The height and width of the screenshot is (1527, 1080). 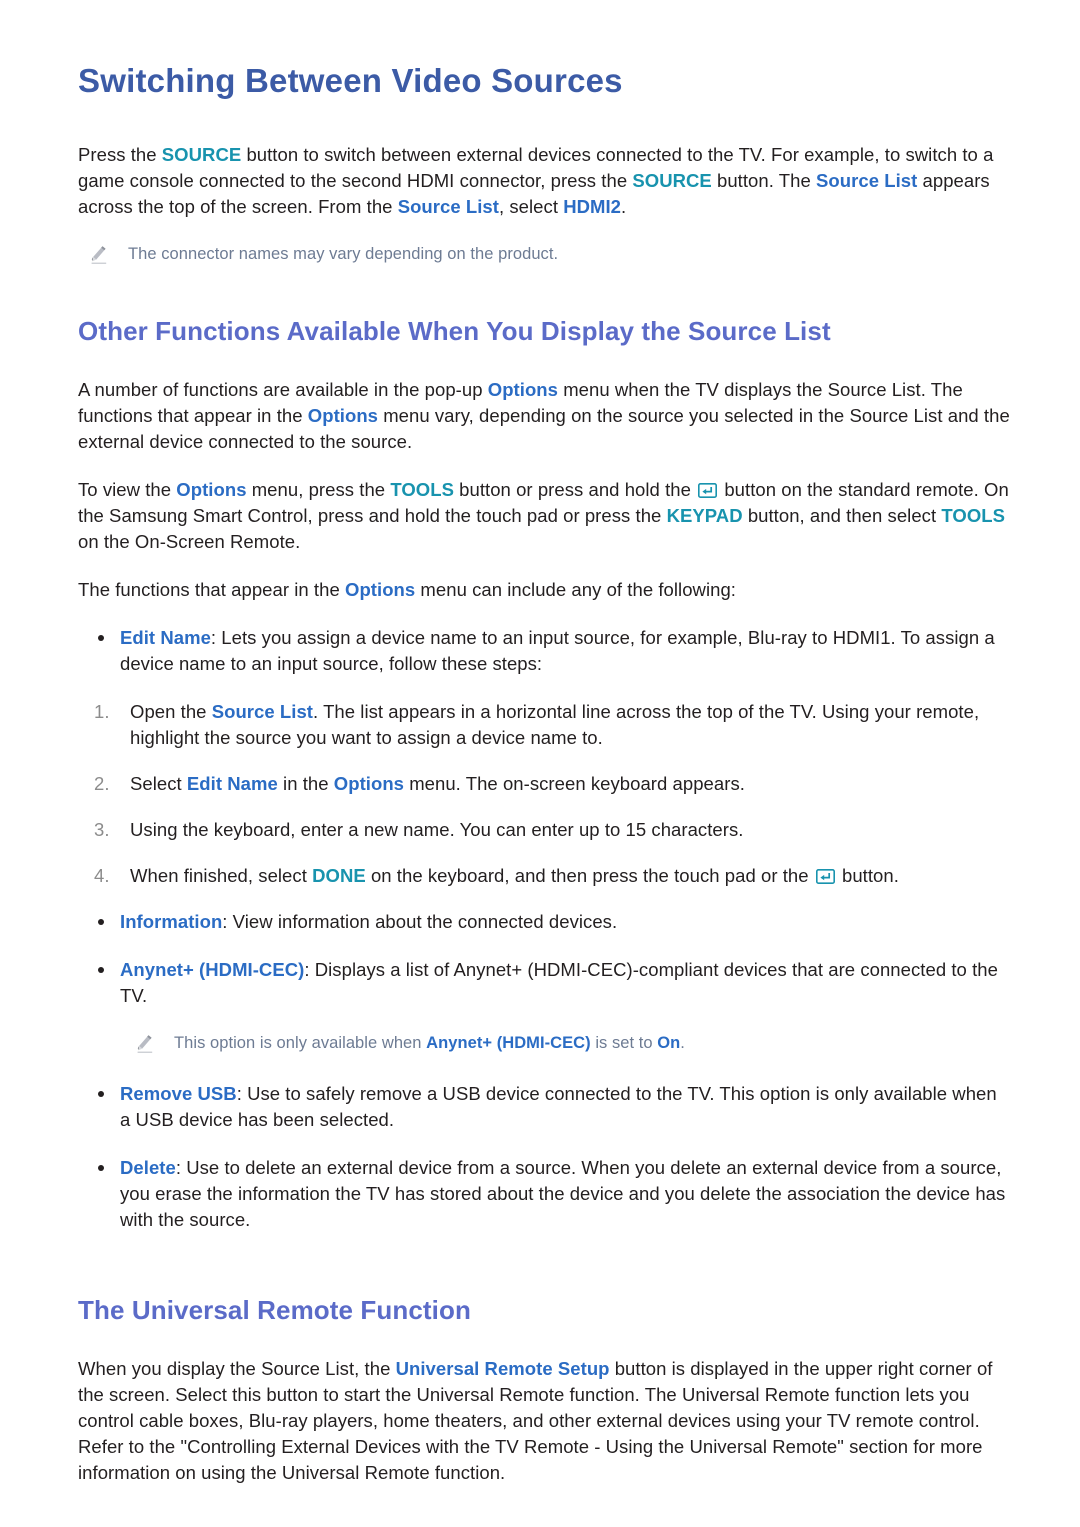 I want to click on keyword-options-2: Options, so click(x=343, y=416).